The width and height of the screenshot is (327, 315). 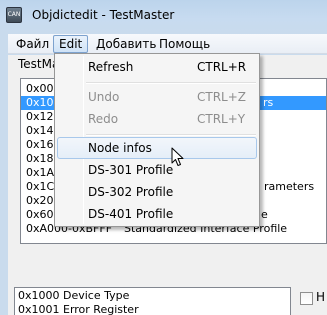 I want to click on subindex-list: 0x1000 Device Type 0x1001 Error Register, so click(x=152, y=301).